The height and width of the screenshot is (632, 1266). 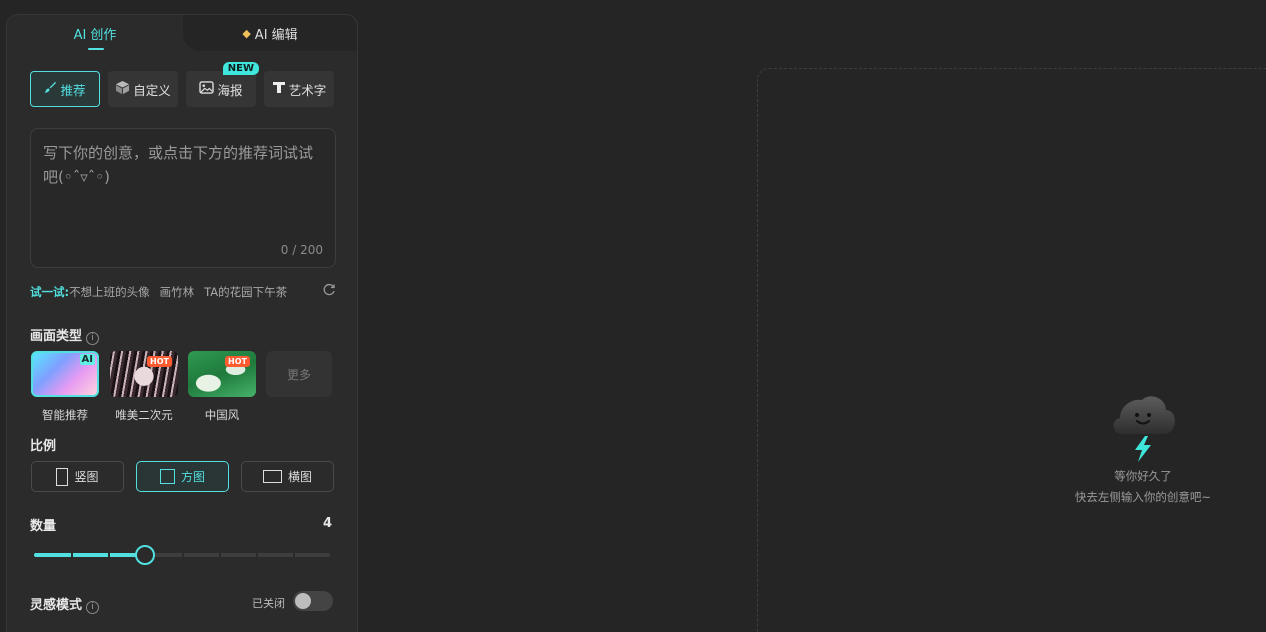 What do you see at coordinates (299, 374) in the screenshot?
I see `more-styles-button: 更多` at bounding box center [299, 374].